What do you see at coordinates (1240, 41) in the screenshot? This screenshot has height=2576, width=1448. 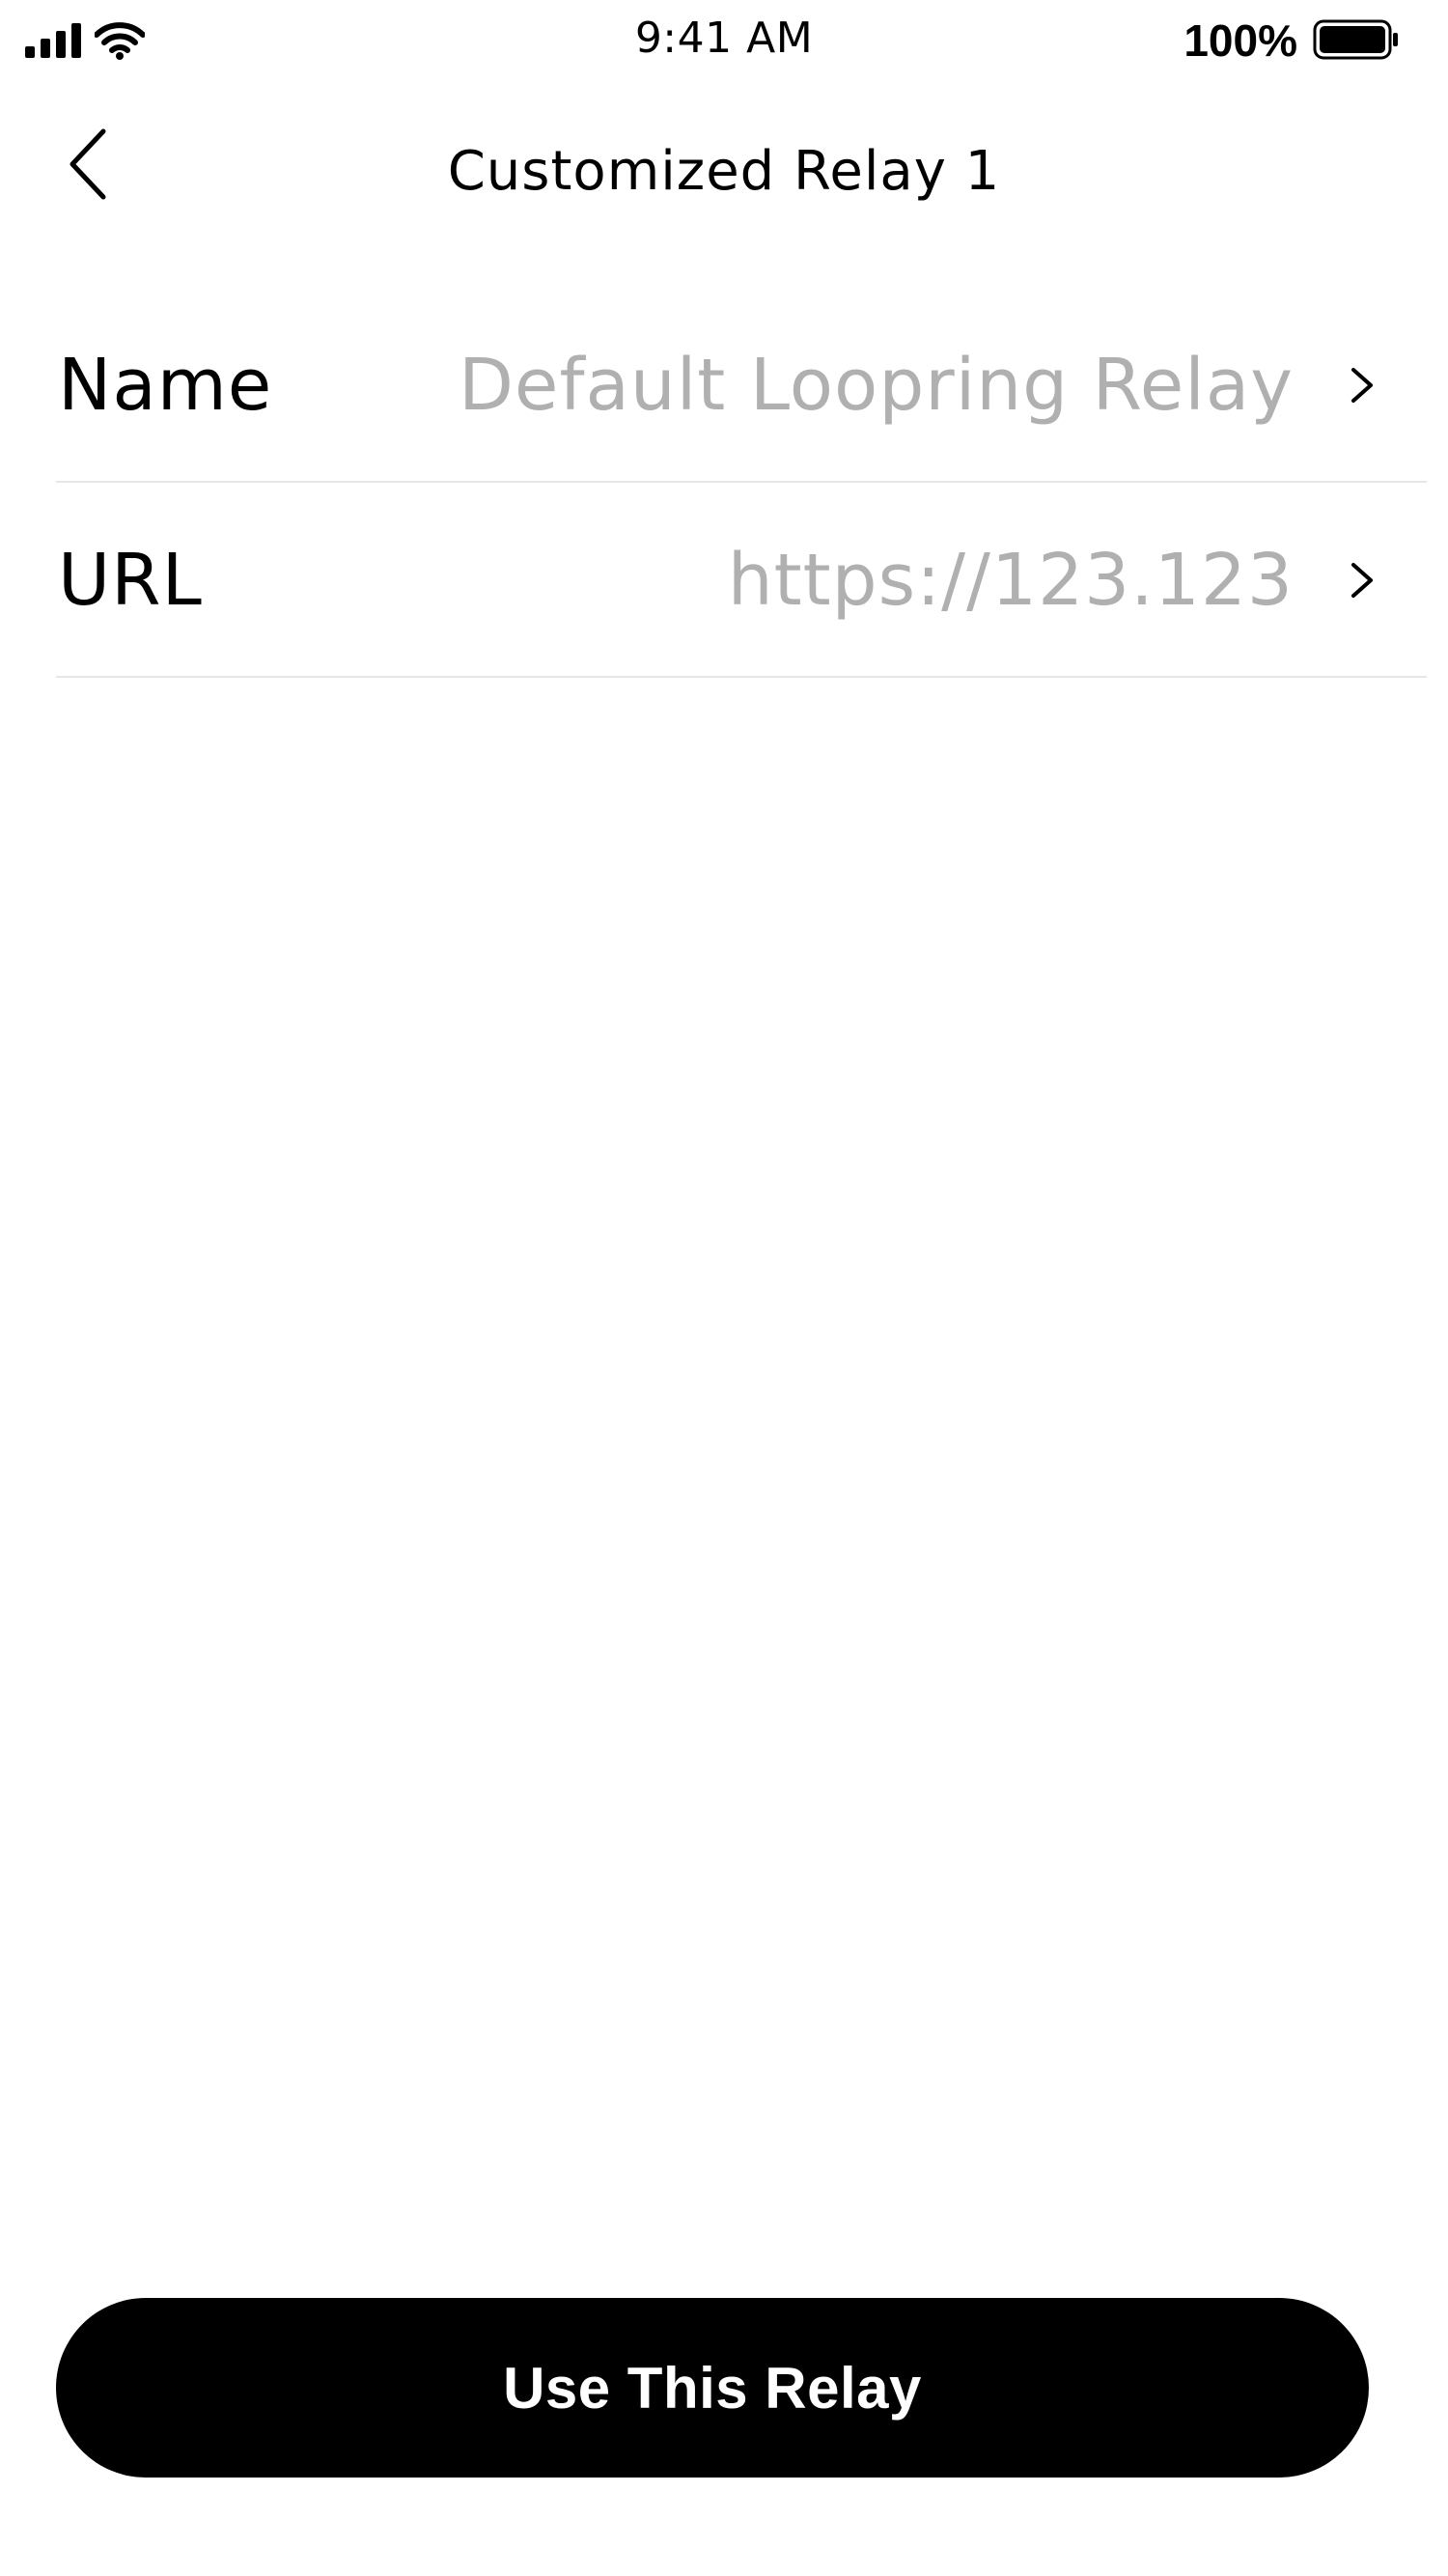 I see `battery-percentage: 100%` at bounding box center [1240, 41].